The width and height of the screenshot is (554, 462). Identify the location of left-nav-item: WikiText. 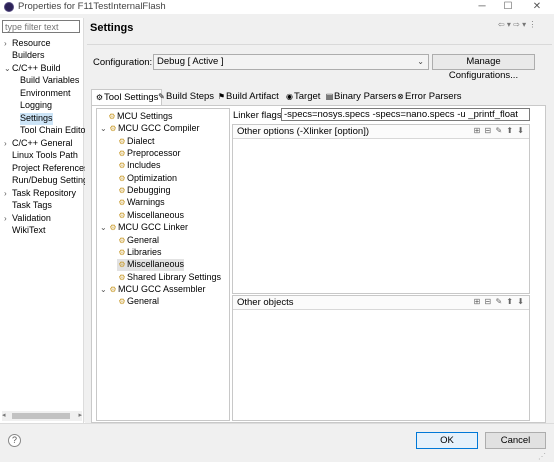
(29, 231).